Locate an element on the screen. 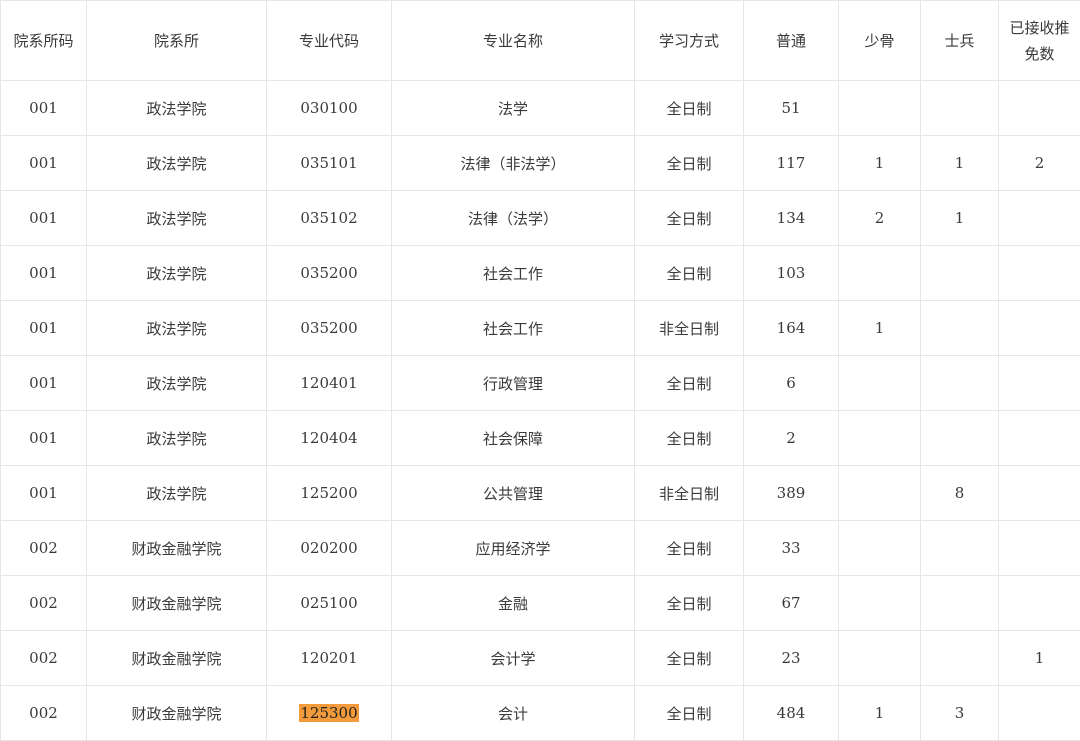  table-row: 001政法学院120404社会保障全日制2 is located at coordinates (540, 438).